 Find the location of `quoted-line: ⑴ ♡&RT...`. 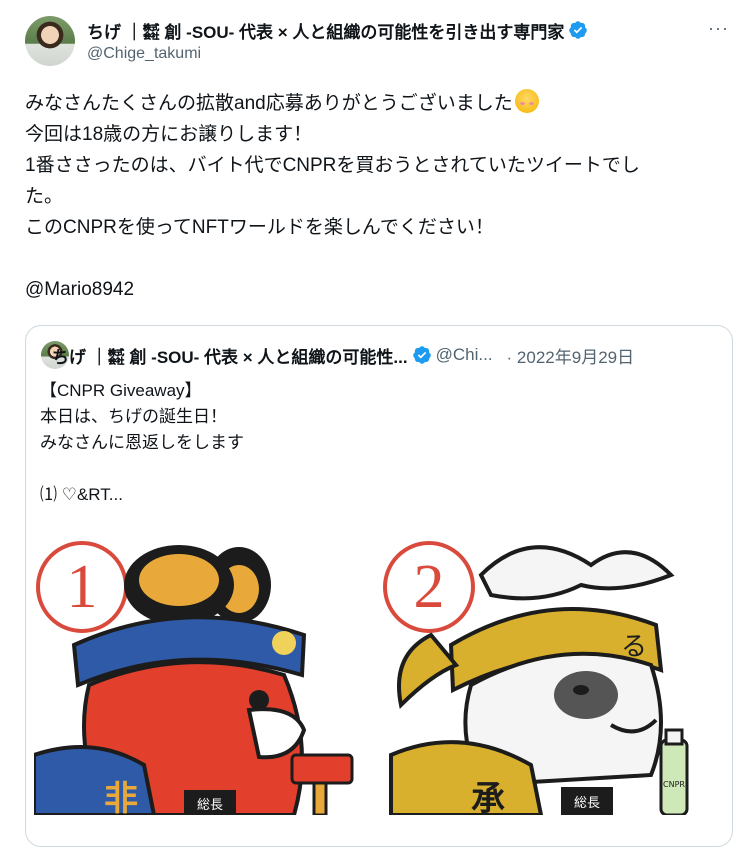

quoted-line: ⑴ ♡&RT... is located at coordinates (81, 494).